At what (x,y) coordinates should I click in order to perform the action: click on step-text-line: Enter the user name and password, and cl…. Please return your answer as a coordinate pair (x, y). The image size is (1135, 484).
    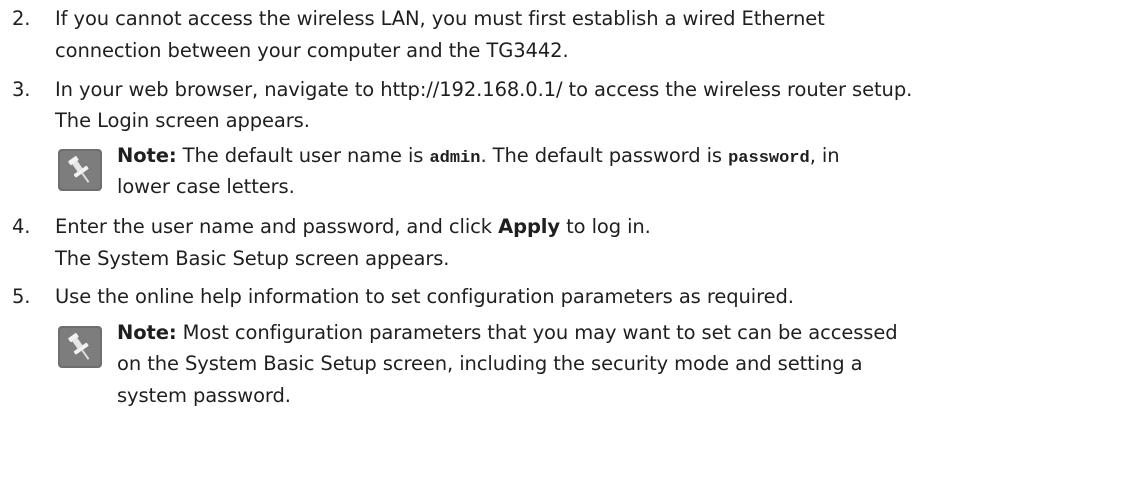
    Looking at the image, I should click on (353, 227).